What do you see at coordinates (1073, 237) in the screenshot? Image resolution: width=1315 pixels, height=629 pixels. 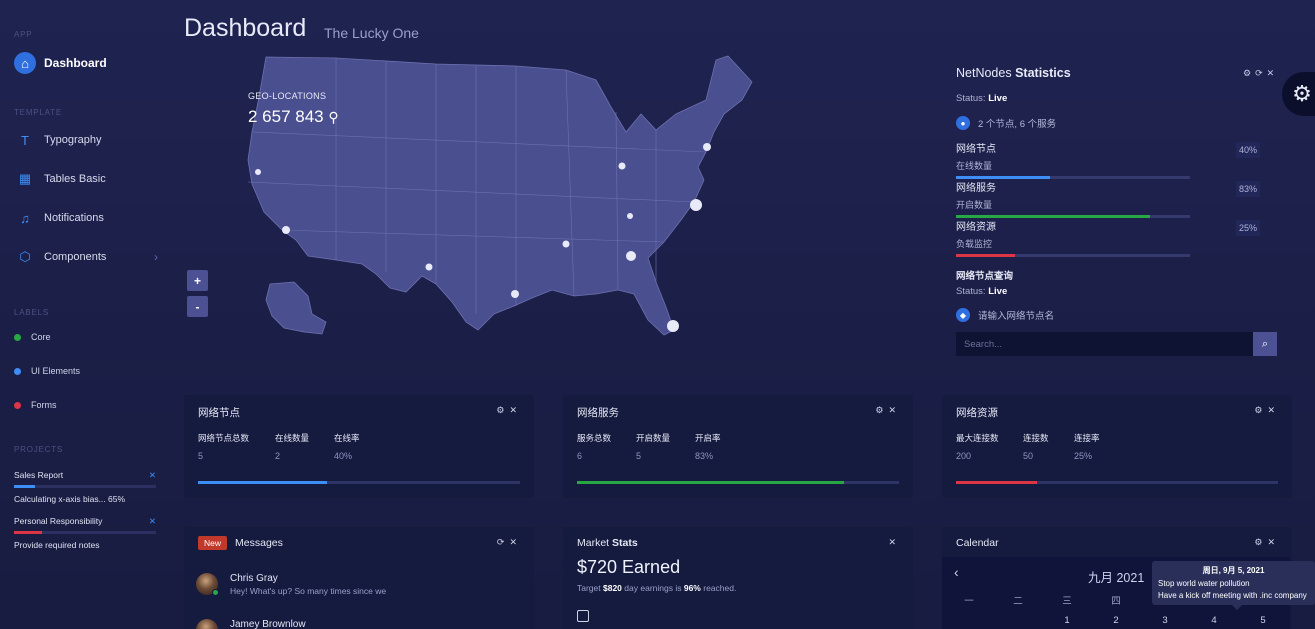 I see `stat-network-resources: 网络资源 负载监控` at bounding box center [1073, 237].